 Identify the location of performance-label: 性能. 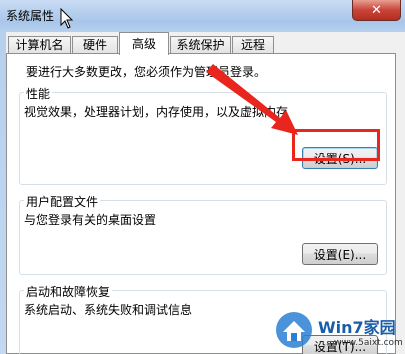
(38, 93).